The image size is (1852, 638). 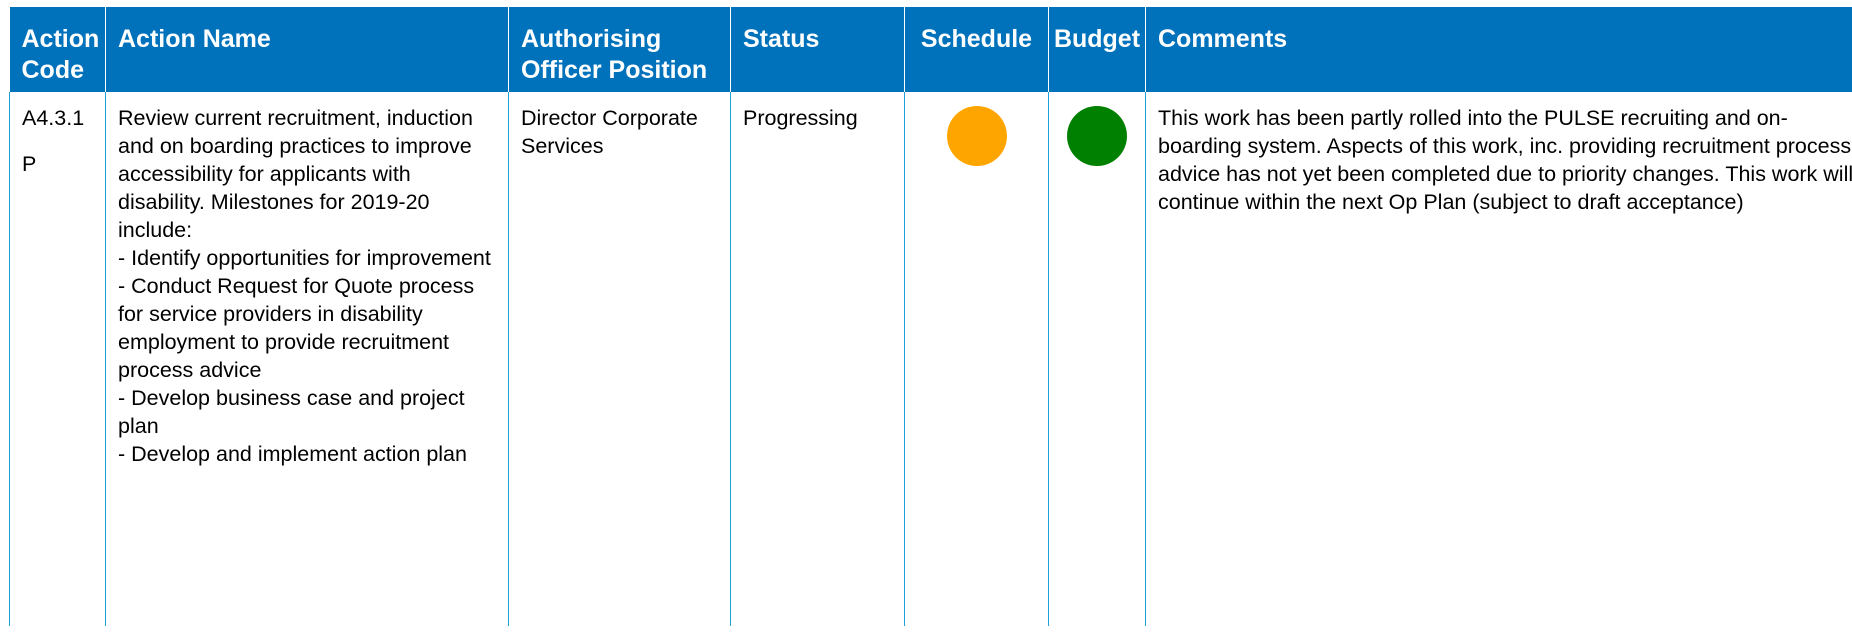 What do you see at coordinates (57, 49) in the screenshot?
I see `header-action-code: Action Code` at bounding box center [57, 49].